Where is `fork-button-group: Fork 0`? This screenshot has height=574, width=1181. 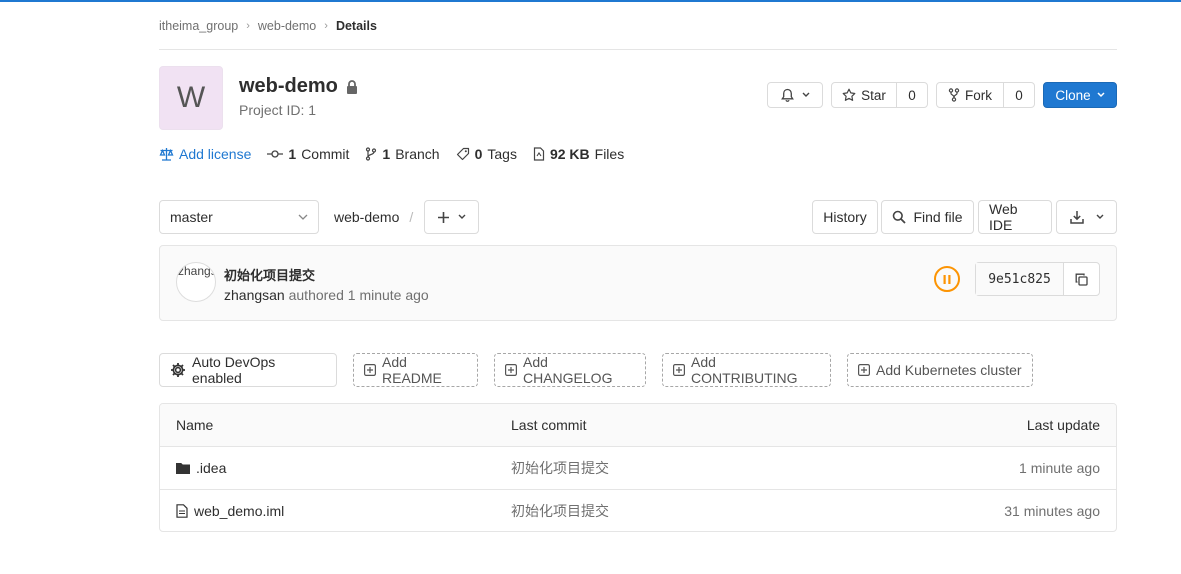
fork-button-group: Fork 0 is located at coordinates (985, 95).